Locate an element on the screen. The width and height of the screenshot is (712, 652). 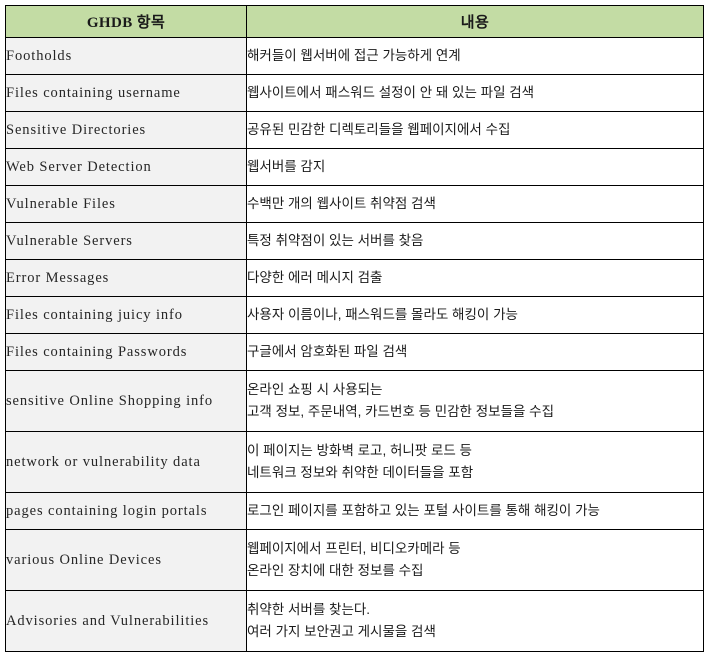
cell-term: sensitive Online Shopping info is located at coordinates (126, 401).